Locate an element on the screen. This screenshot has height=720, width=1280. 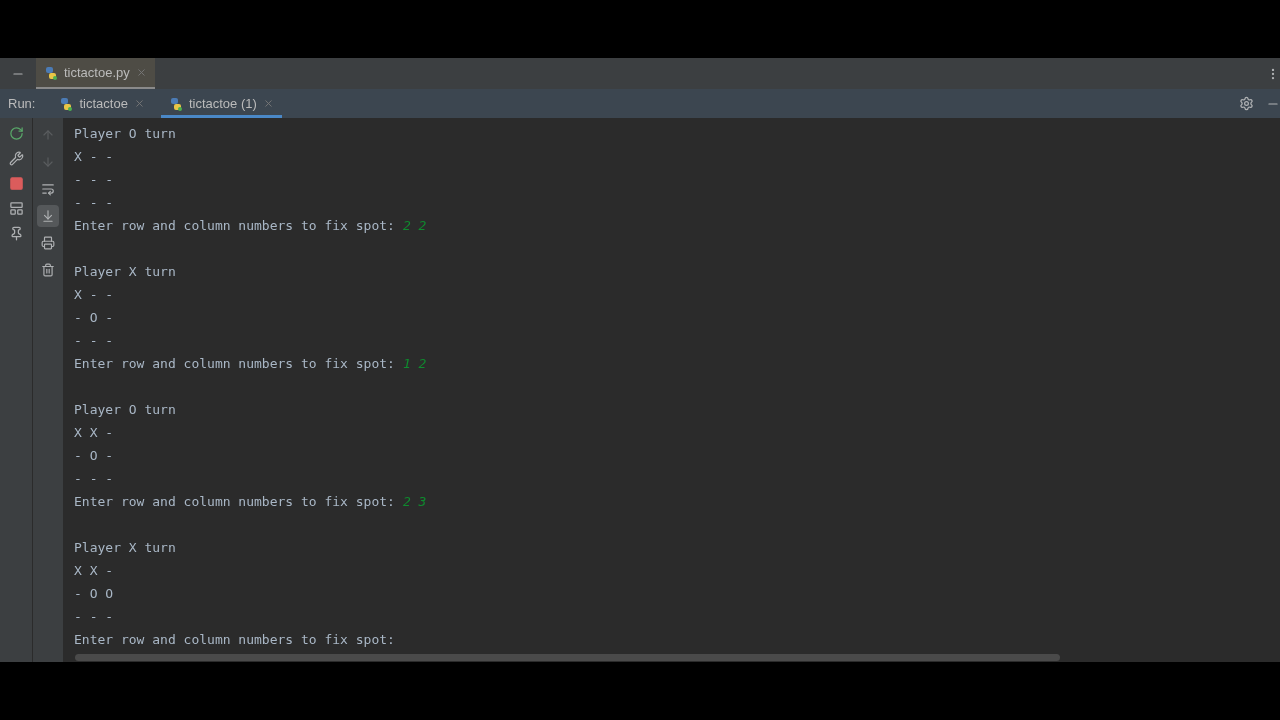
arrow-up-icon is located at coordinates (48, 135).